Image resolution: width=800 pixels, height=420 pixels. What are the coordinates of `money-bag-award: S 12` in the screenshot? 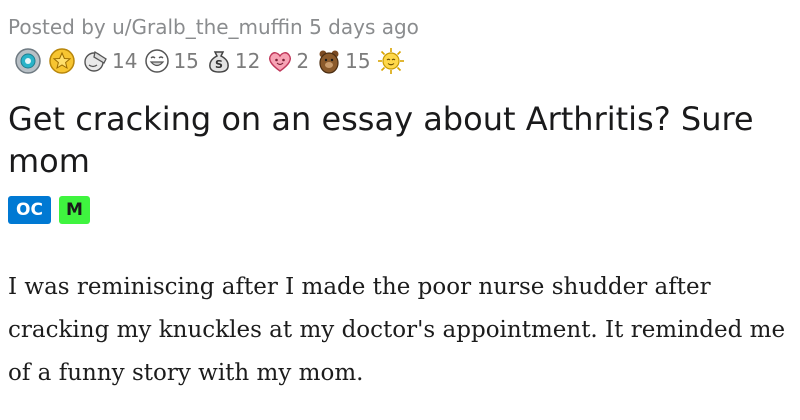 It's located at (232, 61).